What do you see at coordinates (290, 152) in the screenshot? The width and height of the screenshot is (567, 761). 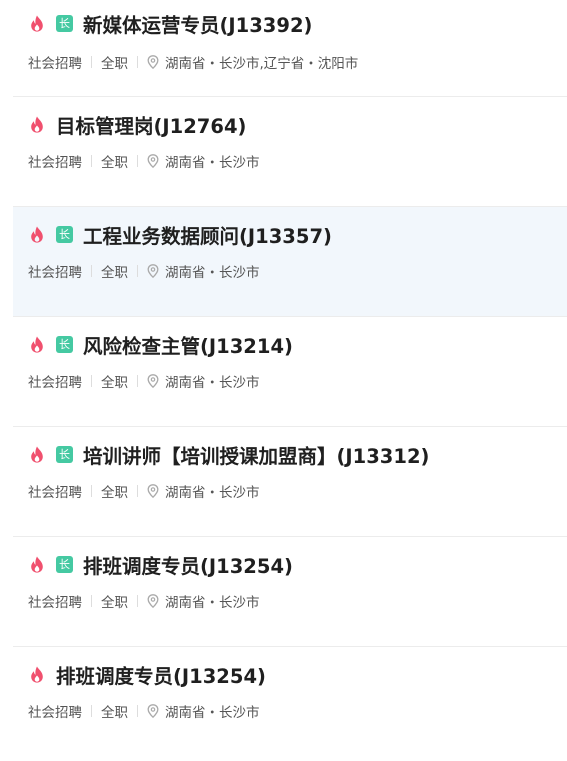 I see `job-item: 目标管理岗(J12764) 社会招聘 全职 湖南省・长沙市` at bounding box center [290, 152].